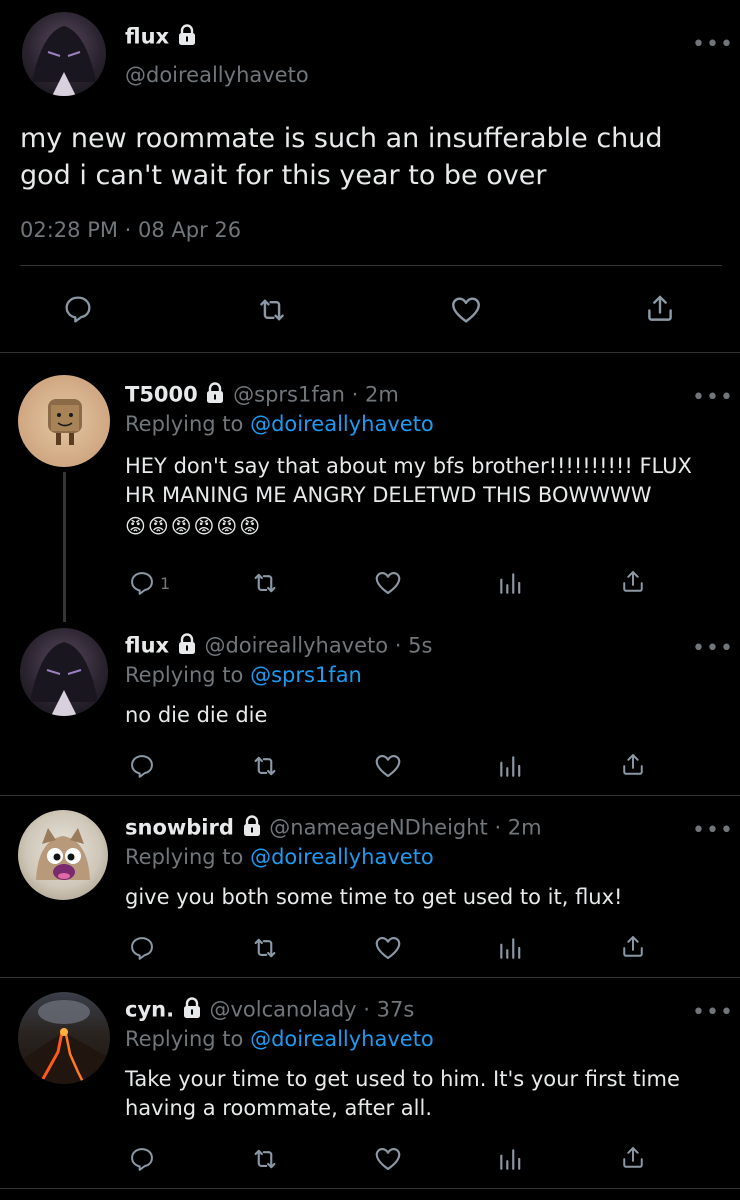 This screenshot has width=740, height=1200. I want to click on tweet-text-line: having a roommate, after all., so click(279, 1108).